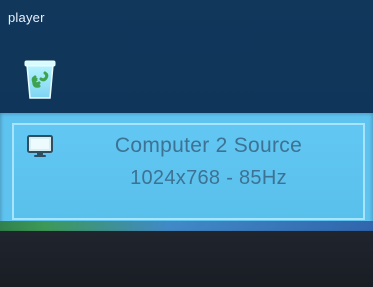  What do you see at coordinates (208, 145) in the screenshot?
I see `source-name-text: Computer 2 Source` at bounding box center [208, 145].